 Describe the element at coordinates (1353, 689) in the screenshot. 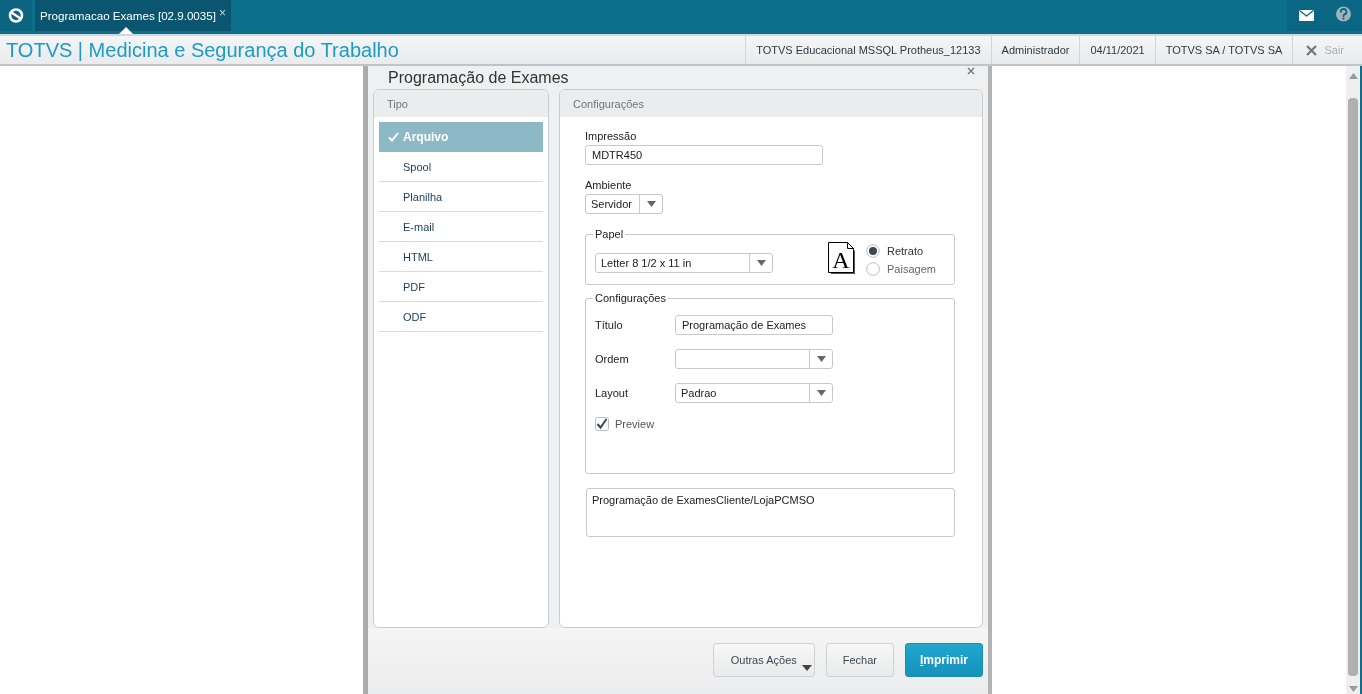

I see `scroll-down-icon` at that location.